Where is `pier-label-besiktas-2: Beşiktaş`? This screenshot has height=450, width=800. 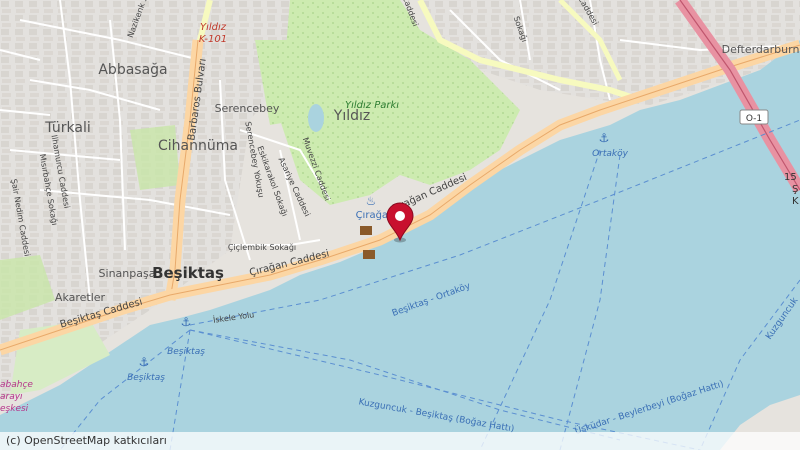
pier-label-besiktas-2: Beşiktaş is located at coordinates (146, 378).